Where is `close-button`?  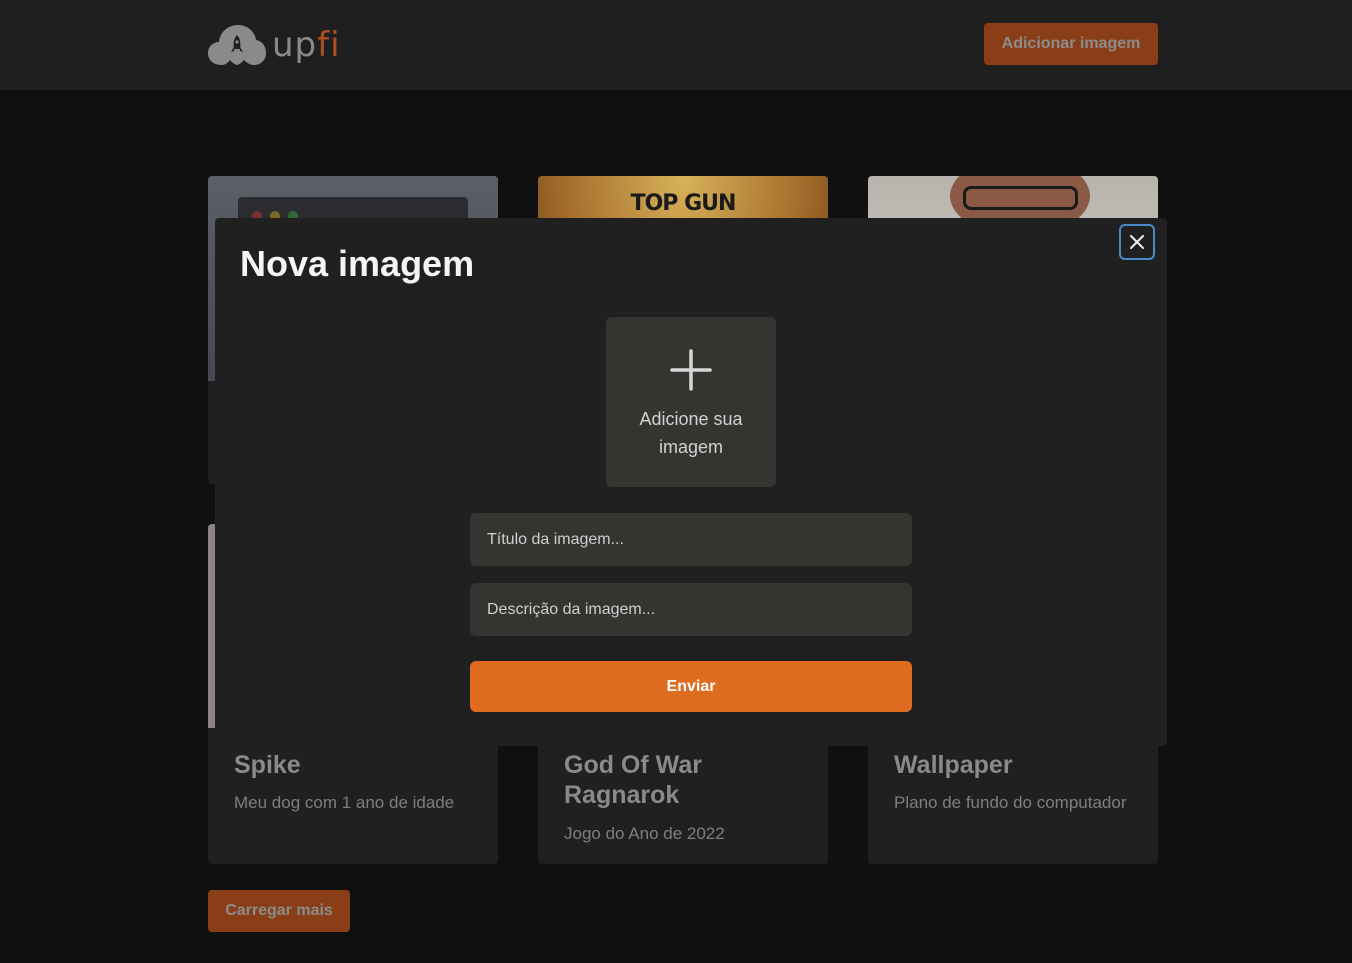 close-button is located at coordinates (1137, 242).